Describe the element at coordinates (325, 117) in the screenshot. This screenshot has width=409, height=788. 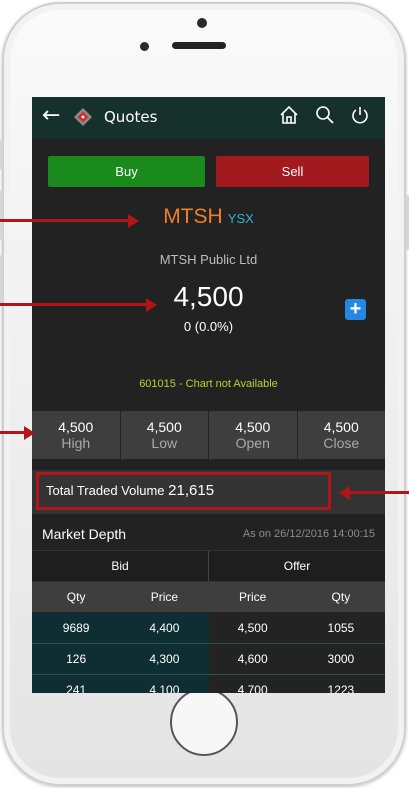
I see `search-icon` at that location.